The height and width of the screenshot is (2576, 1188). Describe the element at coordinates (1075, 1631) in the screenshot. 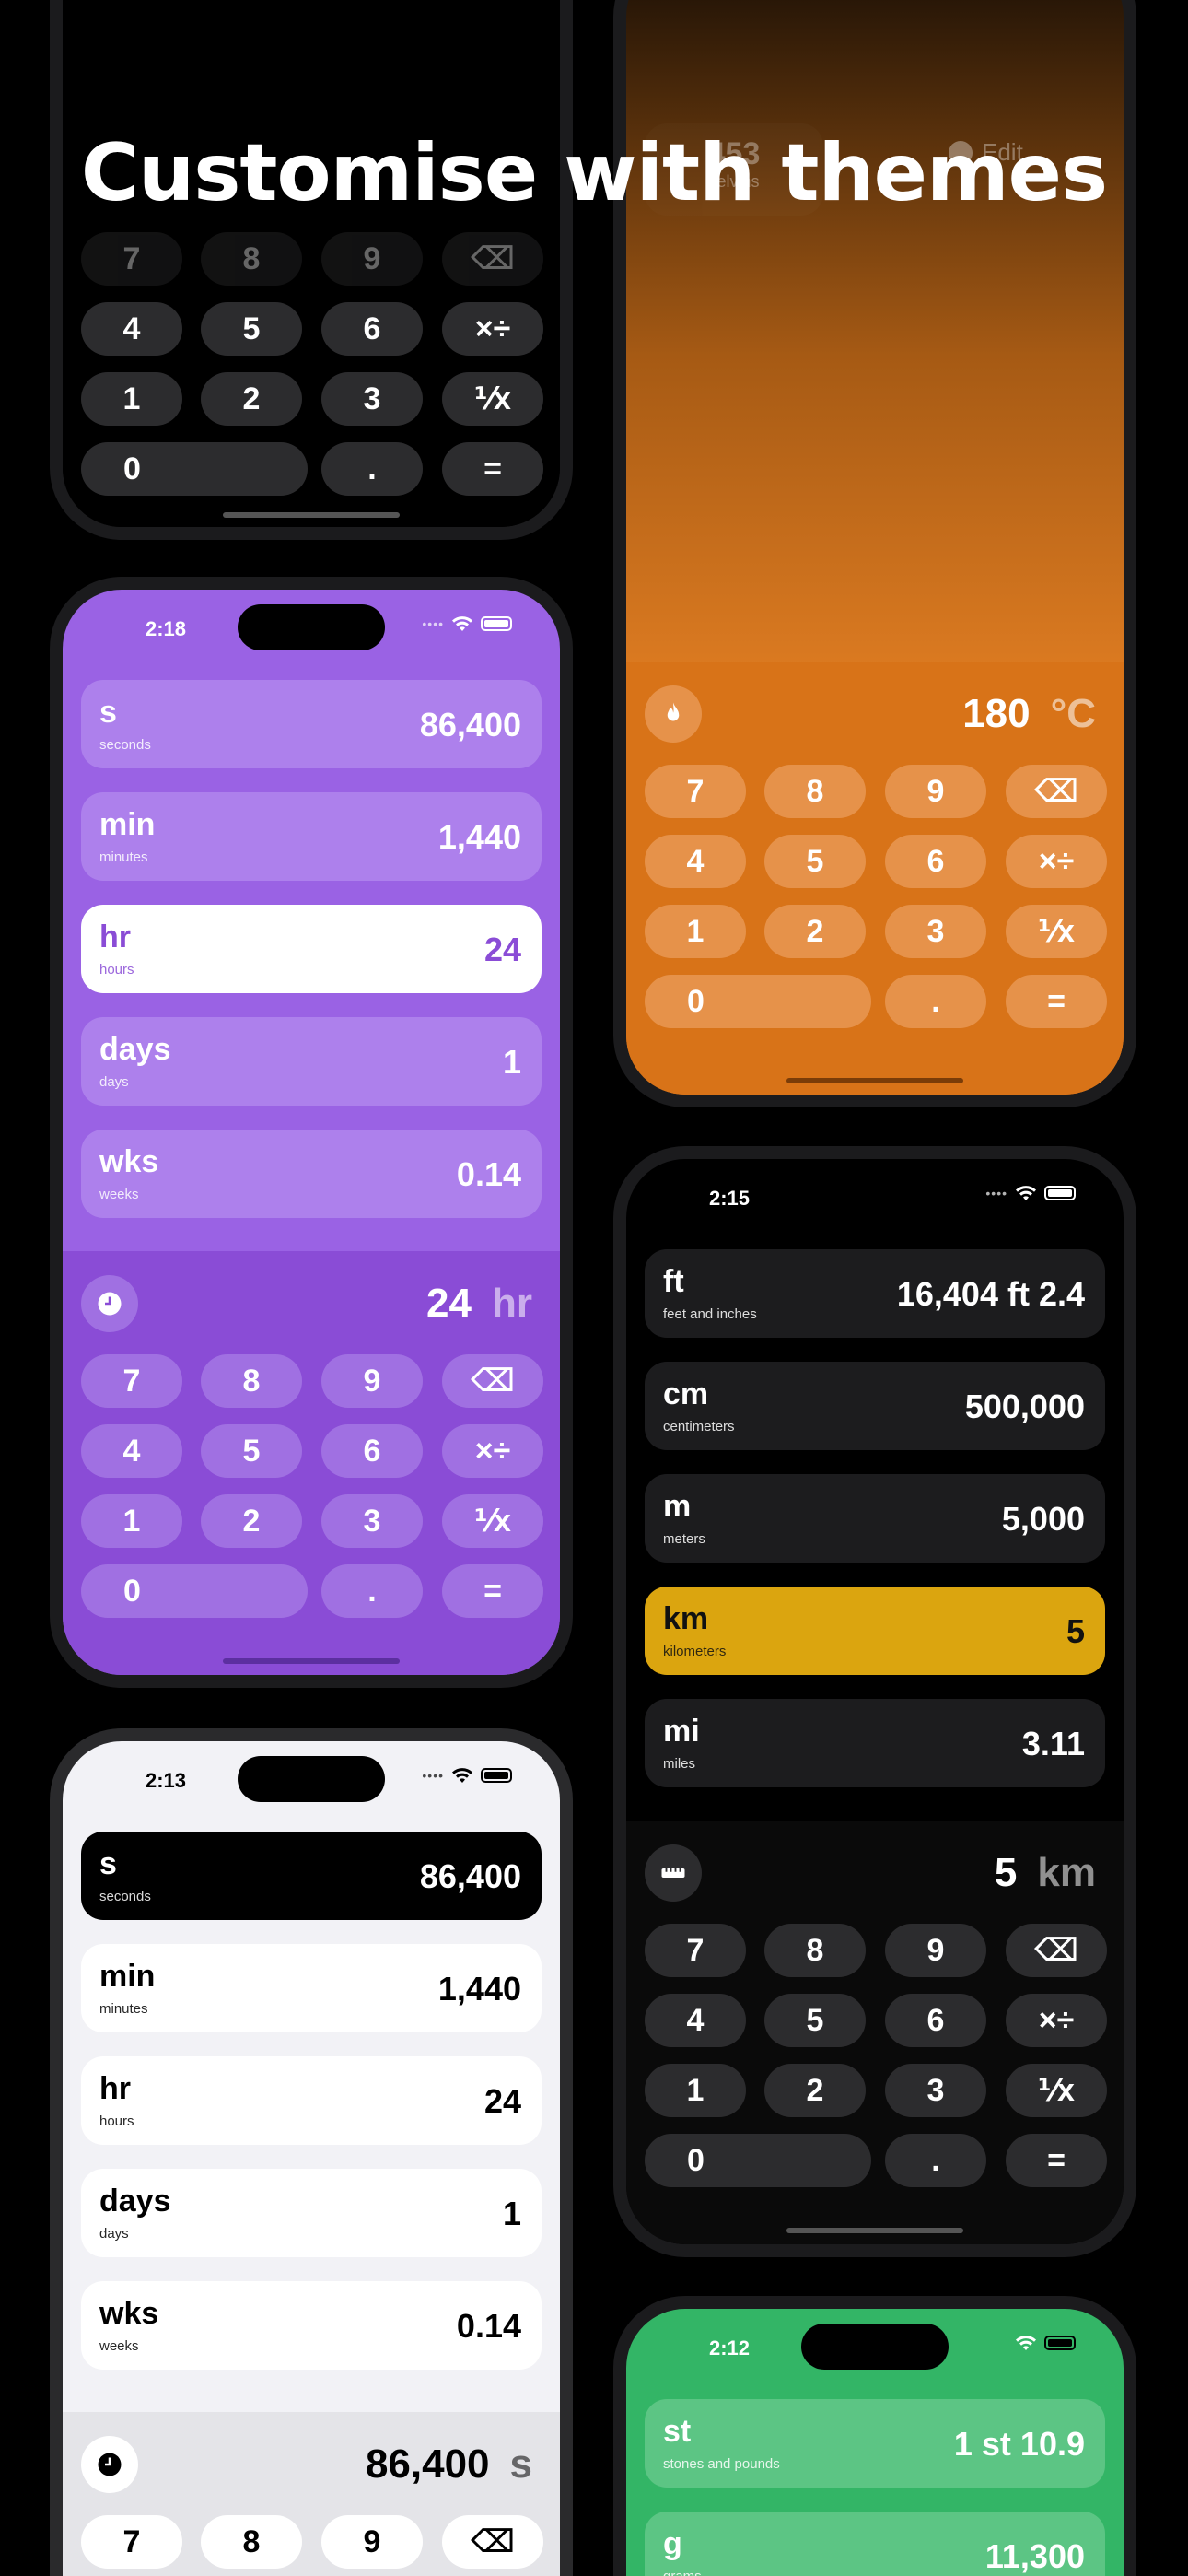

I see `unit-value: 5` at that location.